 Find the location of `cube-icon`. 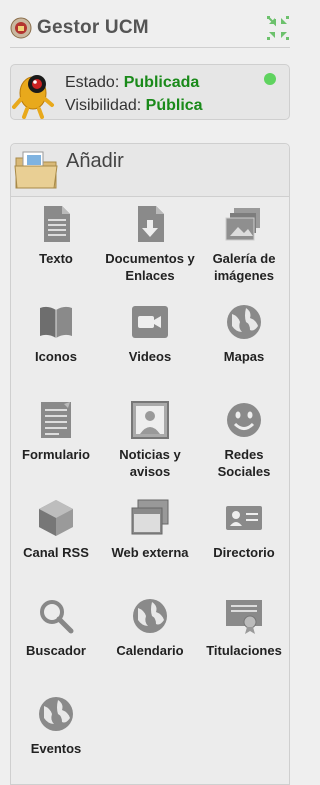

cube-icon is located at coordinates (56, 518).